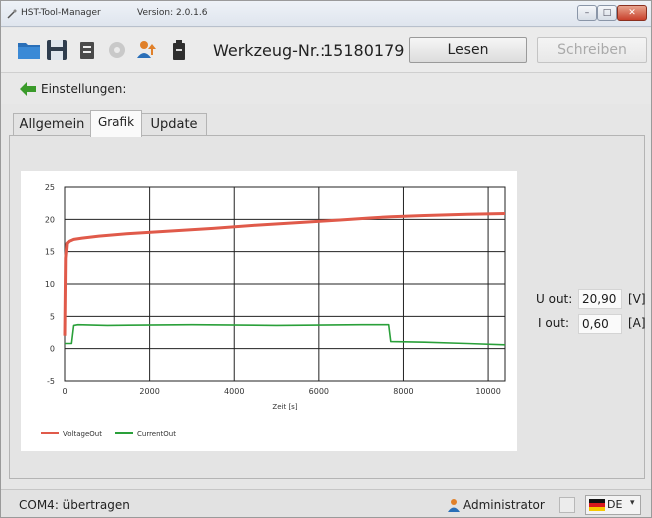  Describe the element at coordinates (487, 391) in the screenshot. I see `x-tick-label: 10000` at that location.